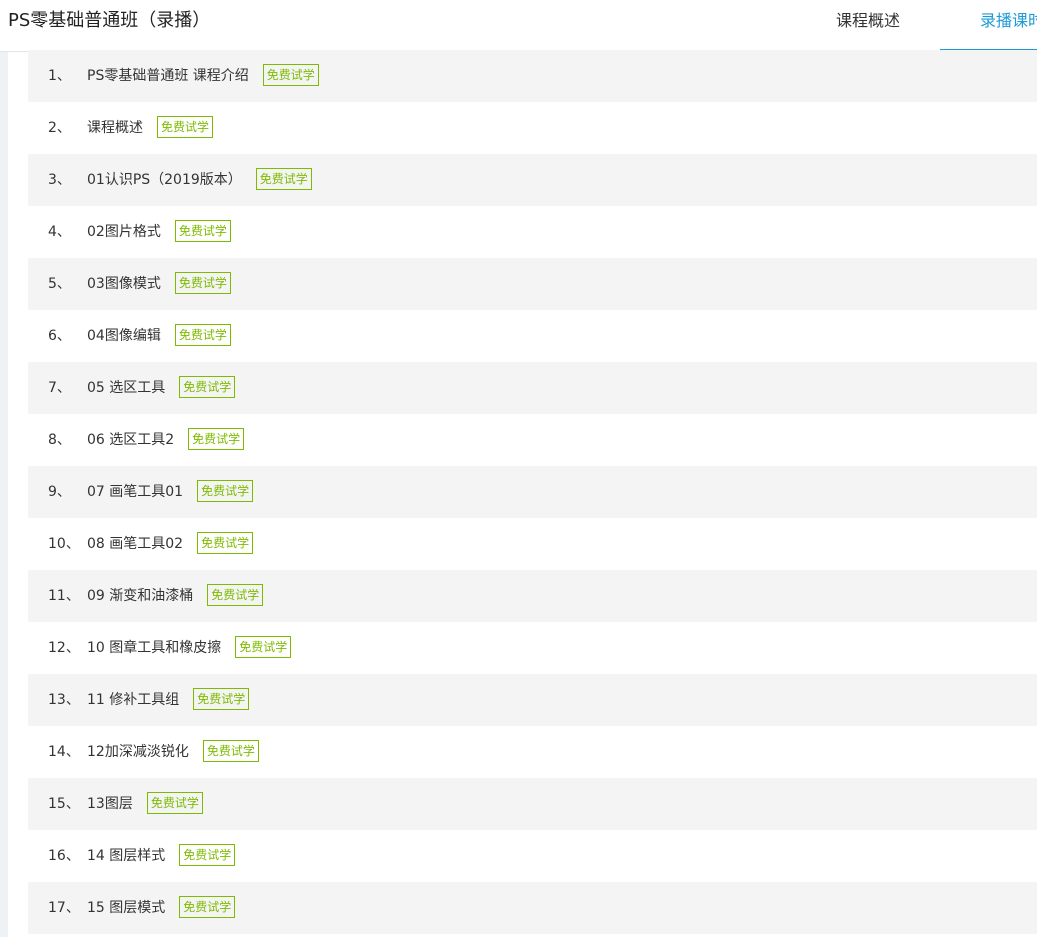 The image size is (1037, 937). I want to click on lesson-title-text: 09 渐变和油漆桶, so click(140, 596).